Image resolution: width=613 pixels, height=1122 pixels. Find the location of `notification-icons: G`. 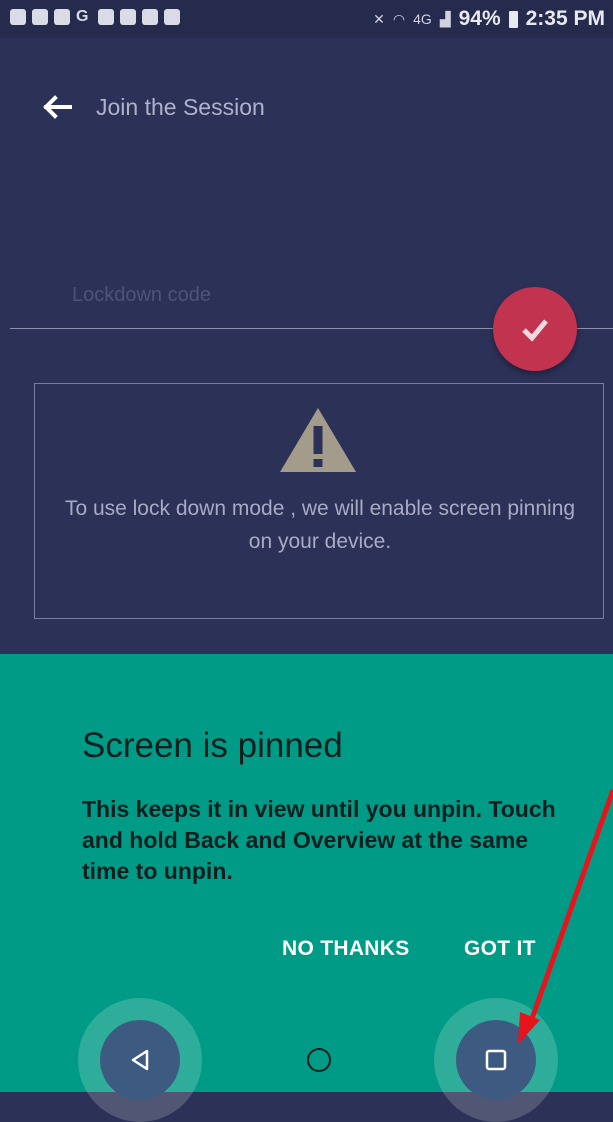

notification-icons: G is located at coordinates (95, 17).